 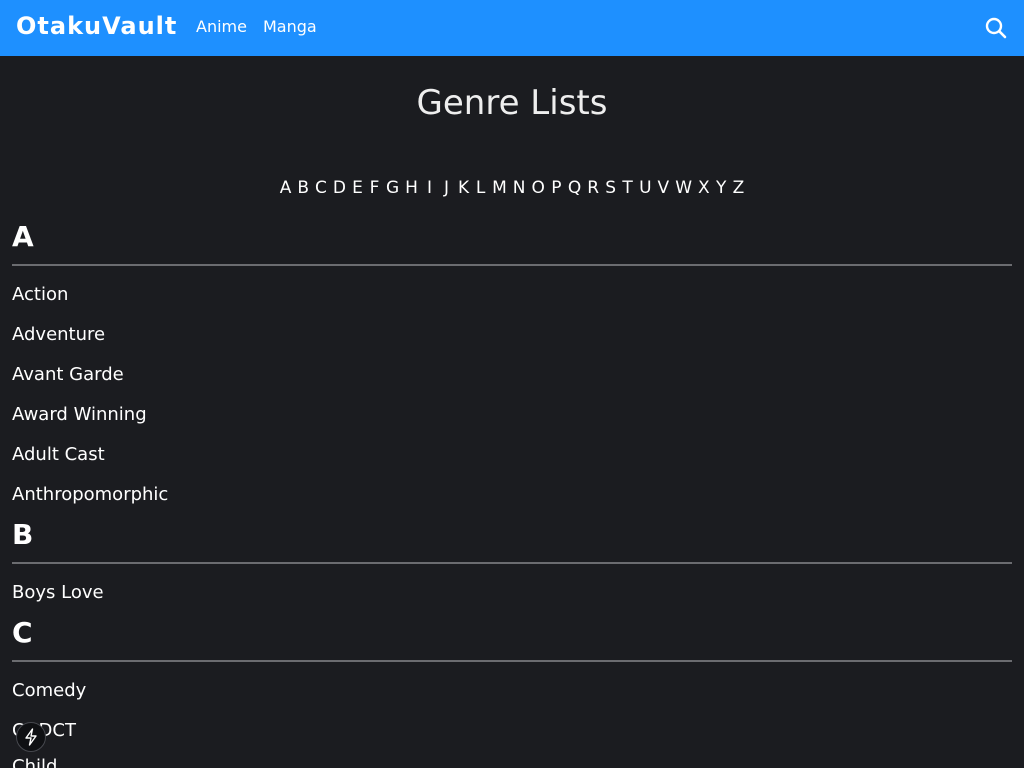 I want to click on alpha-link-g: G, so click(x=392, y=188).